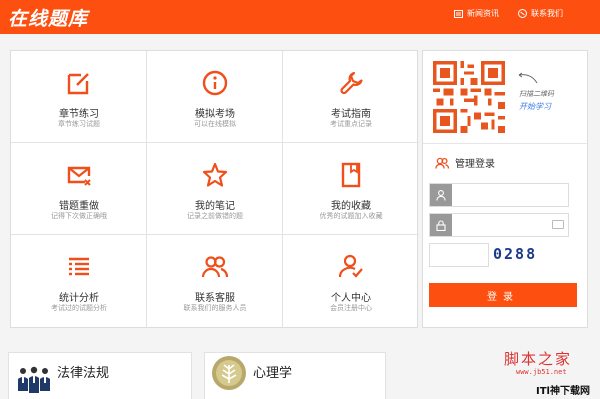 This screenshot has height=399, width=600. I want to click on login-button: 登录, so click(503, 295).